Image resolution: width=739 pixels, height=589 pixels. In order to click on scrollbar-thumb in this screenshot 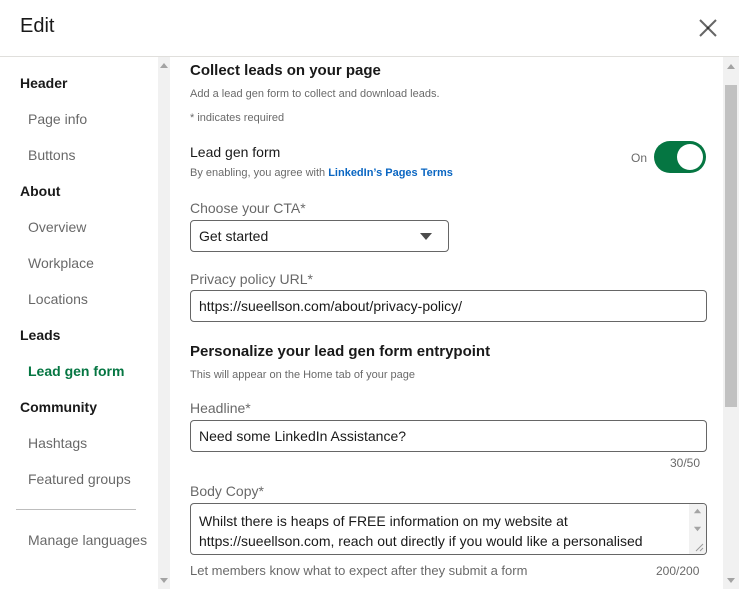, I will do `click(731, 246)`.